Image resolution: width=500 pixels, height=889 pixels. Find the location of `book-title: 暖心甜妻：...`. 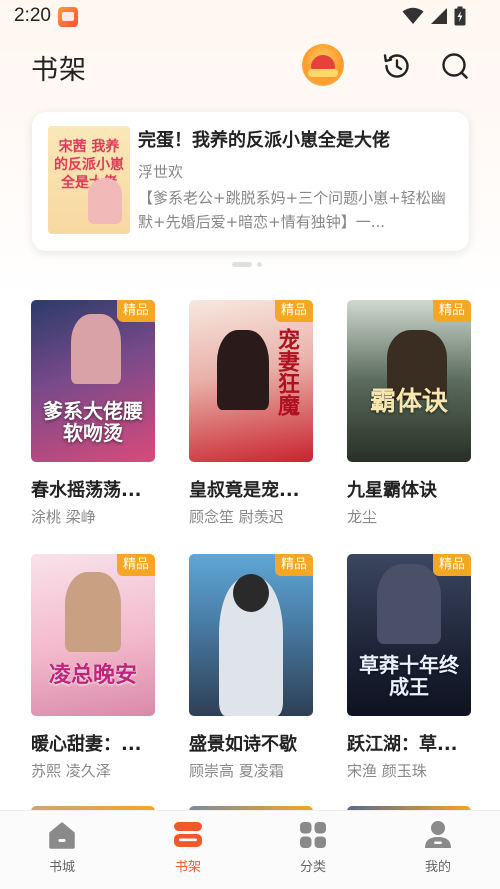

book-title: 暖心甜妻：... is located at coordinates (86, 744).